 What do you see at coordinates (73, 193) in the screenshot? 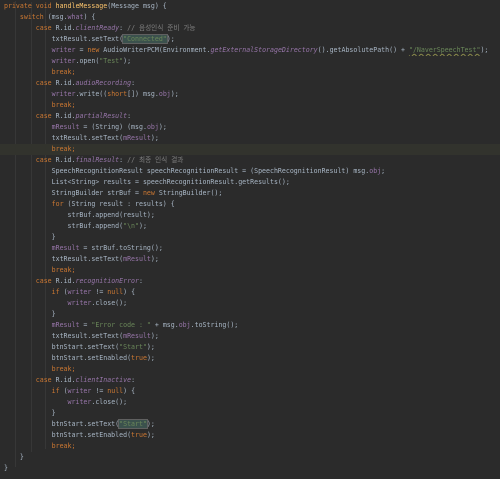
I see `code-token: StringBuilder strBuf =` at bounding box center [73, 193].